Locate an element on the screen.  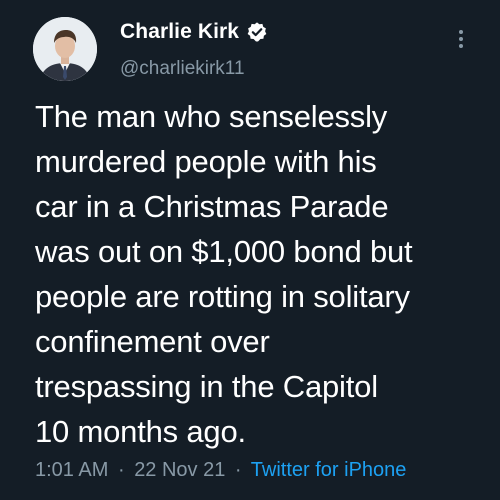
avatar is located at coordinates (65, 49).